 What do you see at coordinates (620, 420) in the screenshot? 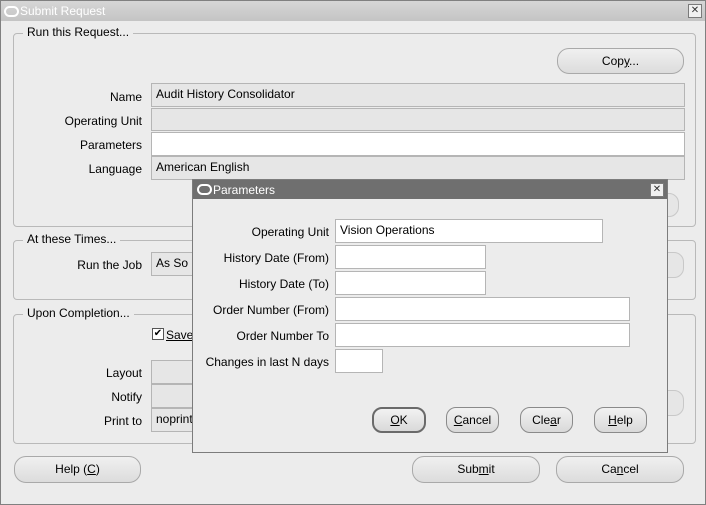
I see `dlg-help-button: Help` at bounding box center [620, 420].